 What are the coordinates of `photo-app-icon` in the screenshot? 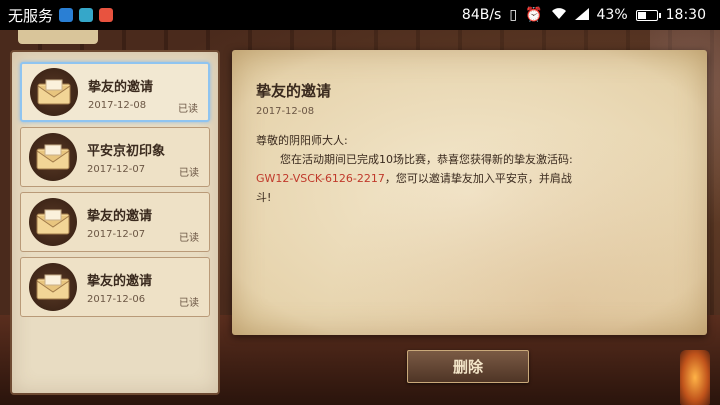 It's located at (86, 15).